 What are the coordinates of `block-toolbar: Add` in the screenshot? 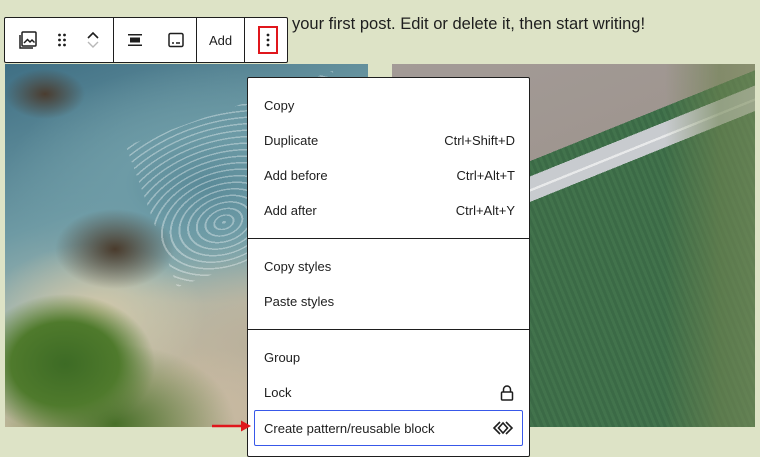 It's located at (146, 40).